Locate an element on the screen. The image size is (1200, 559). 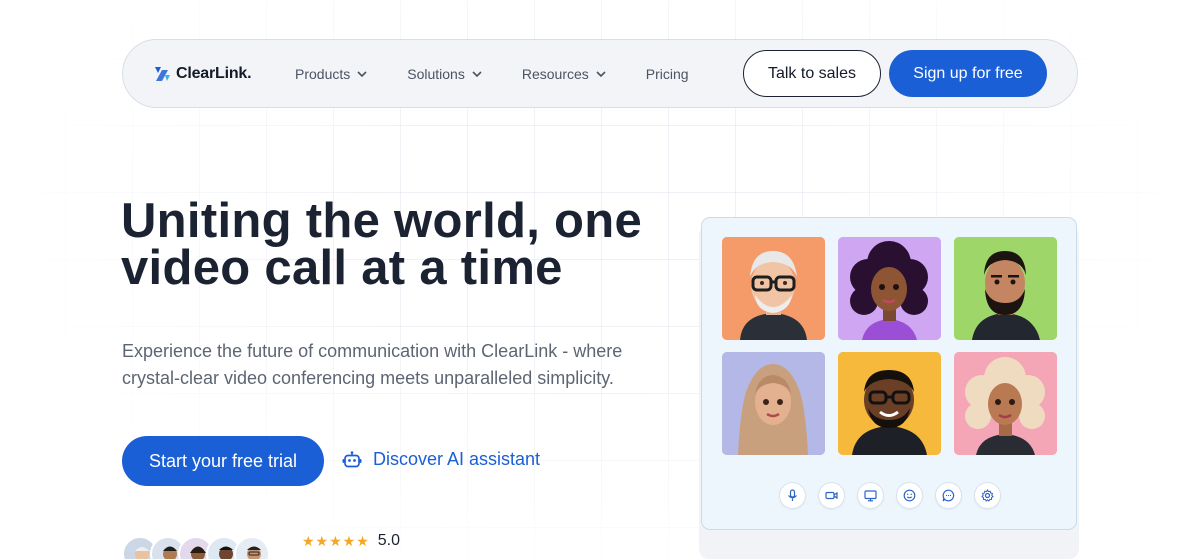
chat-button is located at coordinates (948, 495).